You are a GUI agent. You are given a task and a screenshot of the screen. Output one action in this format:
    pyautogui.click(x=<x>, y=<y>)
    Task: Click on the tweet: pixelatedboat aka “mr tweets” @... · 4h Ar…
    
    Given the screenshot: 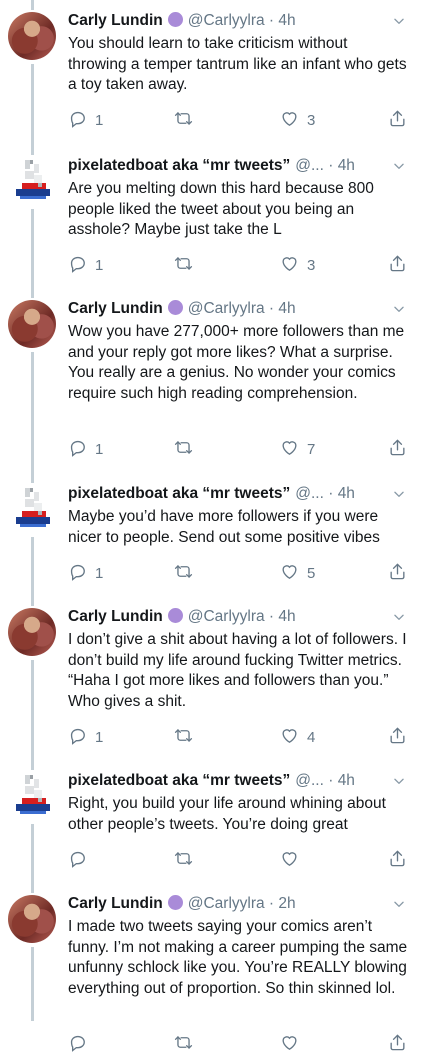 What is the action you would take?
    pyautogui.click(x=211, y=220)
    